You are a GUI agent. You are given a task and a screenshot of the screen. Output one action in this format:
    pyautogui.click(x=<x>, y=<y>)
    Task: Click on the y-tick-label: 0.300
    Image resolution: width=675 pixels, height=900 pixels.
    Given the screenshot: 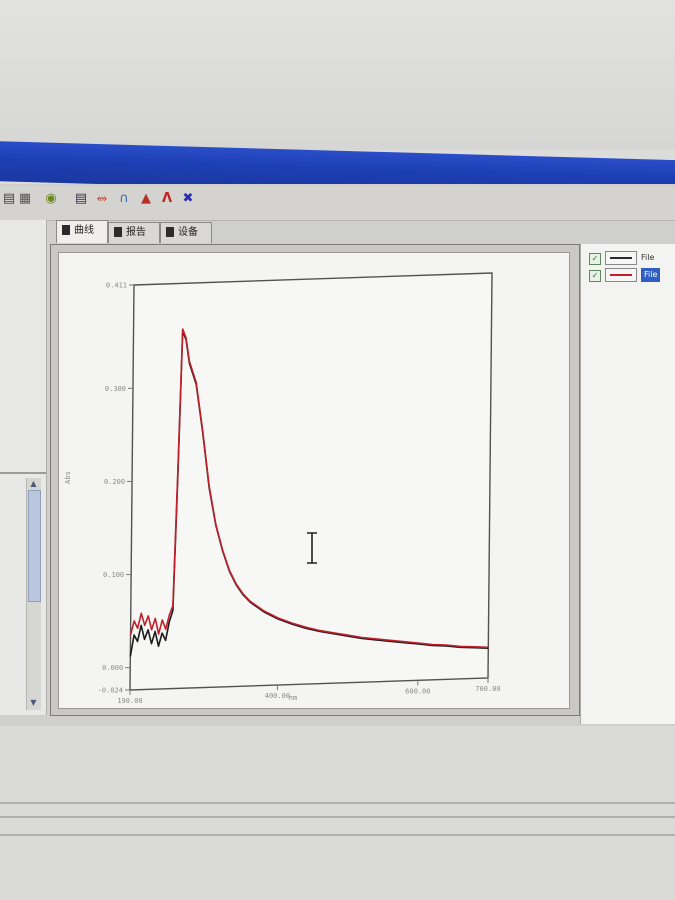 What is the action you would take?
    pyautogui.click(x=115, y=389)
    